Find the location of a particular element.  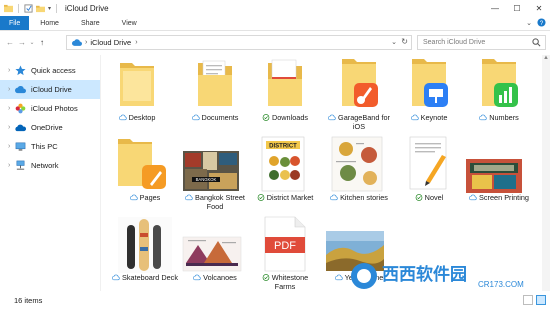

file-label: Bangkok Street Food is located at coordinates (215, 202).